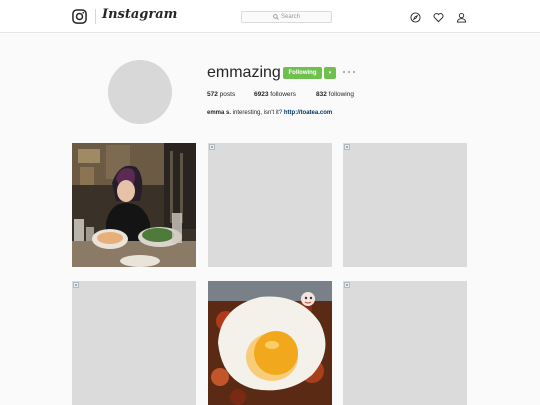  What do you see at coordinates (283, 94) in the screenshot?
I see `followers-label: followers` at bounding box center [283, 94].